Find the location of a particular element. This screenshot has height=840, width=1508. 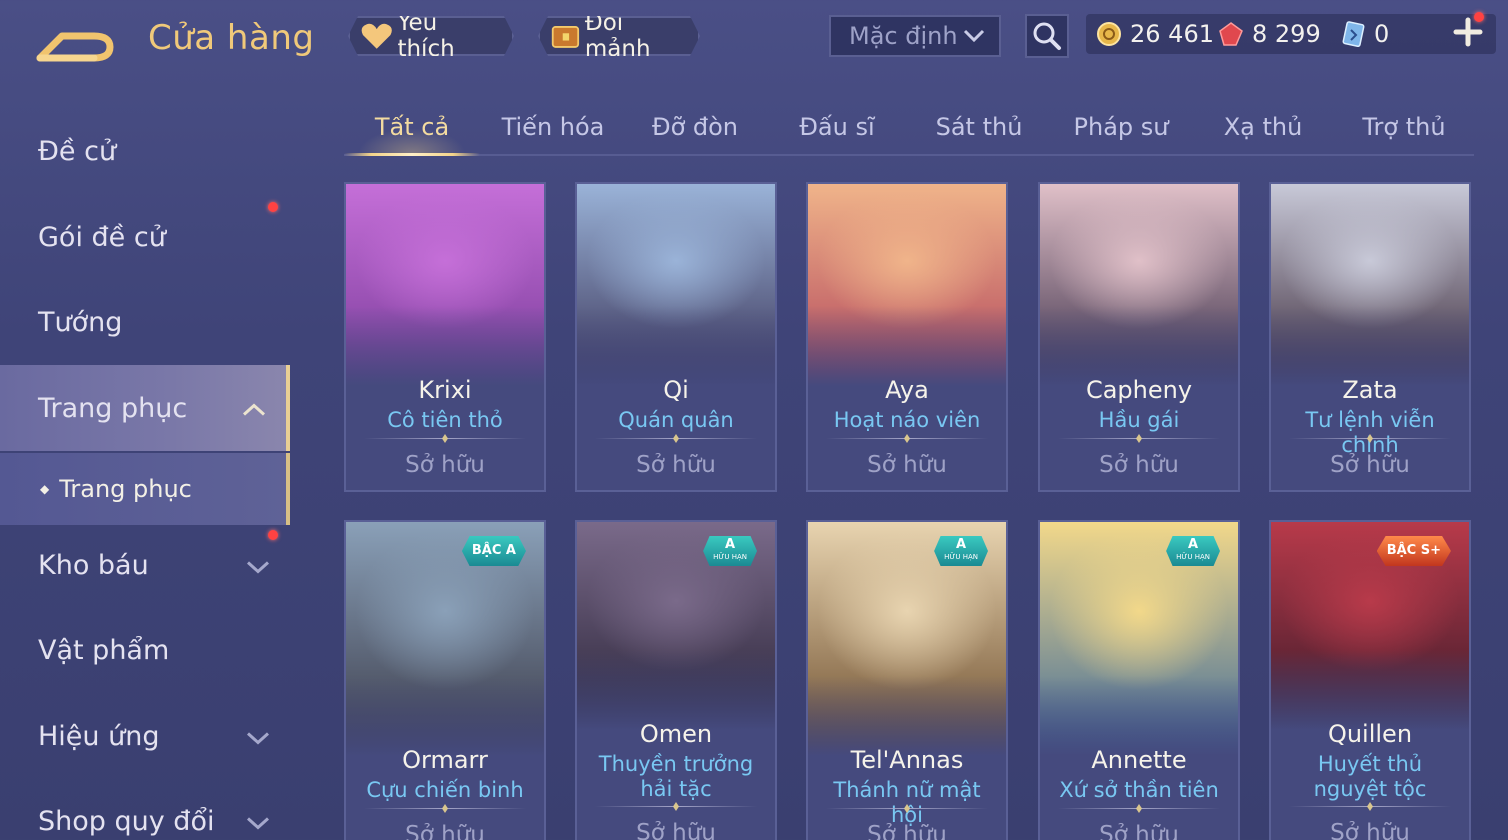

favorite-button: Yêu thích is located at coordinates (431, 36).